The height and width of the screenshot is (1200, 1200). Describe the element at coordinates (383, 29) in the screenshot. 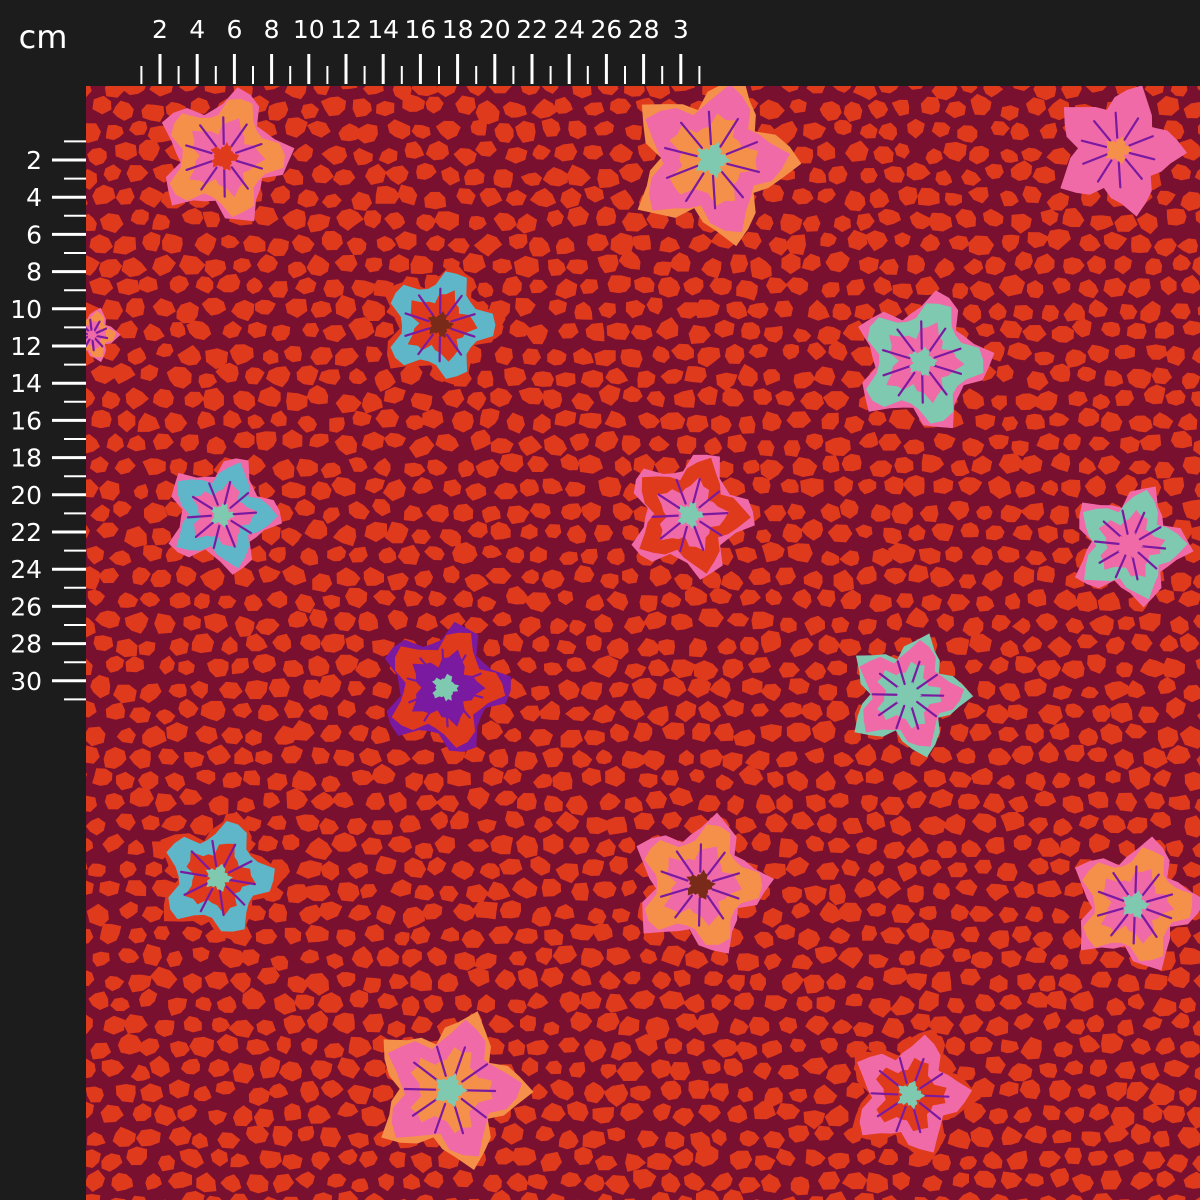

I see `top-ruler-label: 14` at that location.